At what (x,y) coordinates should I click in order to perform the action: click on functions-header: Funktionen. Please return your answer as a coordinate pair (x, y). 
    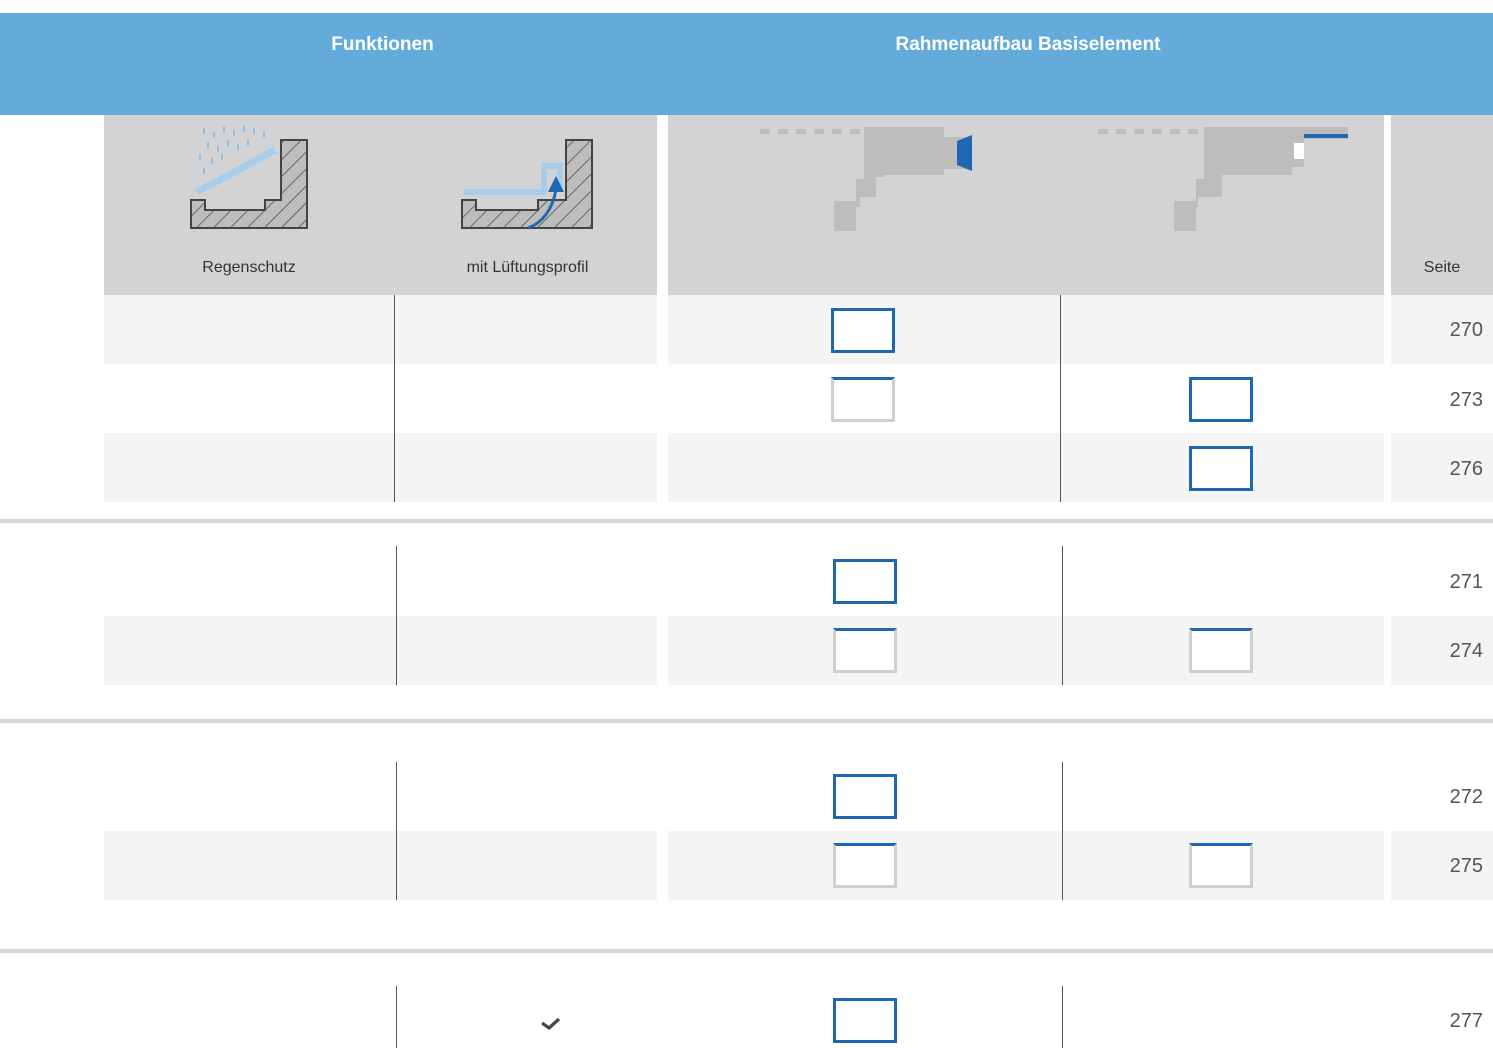
    Looking at the image, I should click on (382, 44).